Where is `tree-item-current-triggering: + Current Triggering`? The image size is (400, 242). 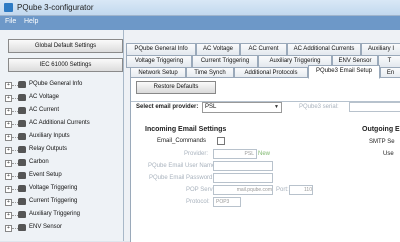
tree-item-current-triggering: + Current Triggering is located at coordinates (61, 201).